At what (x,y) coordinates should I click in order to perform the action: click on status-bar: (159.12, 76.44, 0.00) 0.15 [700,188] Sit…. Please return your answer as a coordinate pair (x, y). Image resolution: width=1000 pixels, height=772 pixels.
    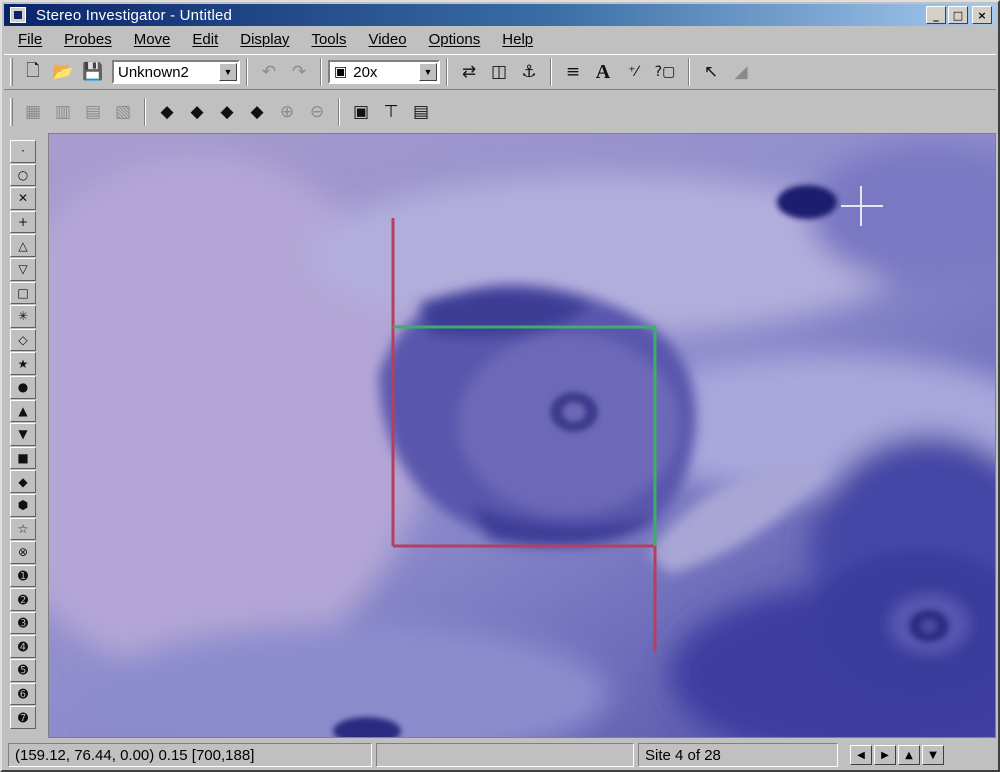
    Looking at the image, I should click on (500, 755).